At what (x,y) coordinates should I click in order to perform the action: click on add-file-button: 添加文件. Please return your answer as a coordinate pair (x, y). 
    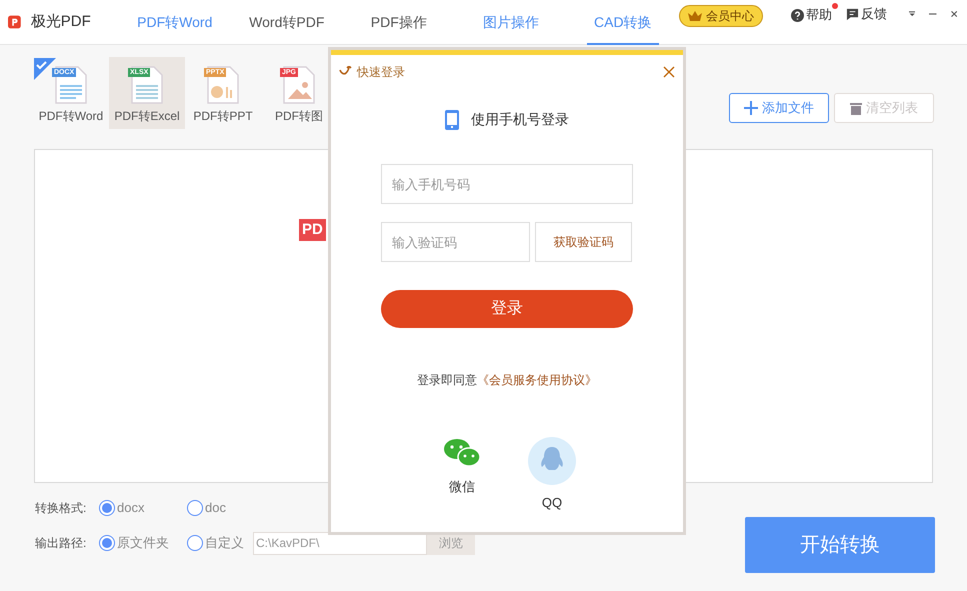
    Looking at the image, I should click on (779, 108).